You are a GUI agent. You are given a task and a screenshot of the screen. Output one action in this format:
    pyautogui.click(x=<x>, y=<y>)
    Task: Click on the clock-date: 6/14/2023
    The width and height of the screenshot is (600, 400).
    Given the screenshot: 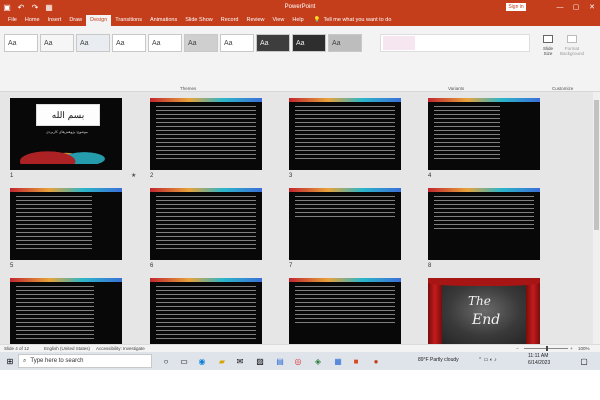 What is the action you would take?
    pyautogui.click(x=539, y=363)
    